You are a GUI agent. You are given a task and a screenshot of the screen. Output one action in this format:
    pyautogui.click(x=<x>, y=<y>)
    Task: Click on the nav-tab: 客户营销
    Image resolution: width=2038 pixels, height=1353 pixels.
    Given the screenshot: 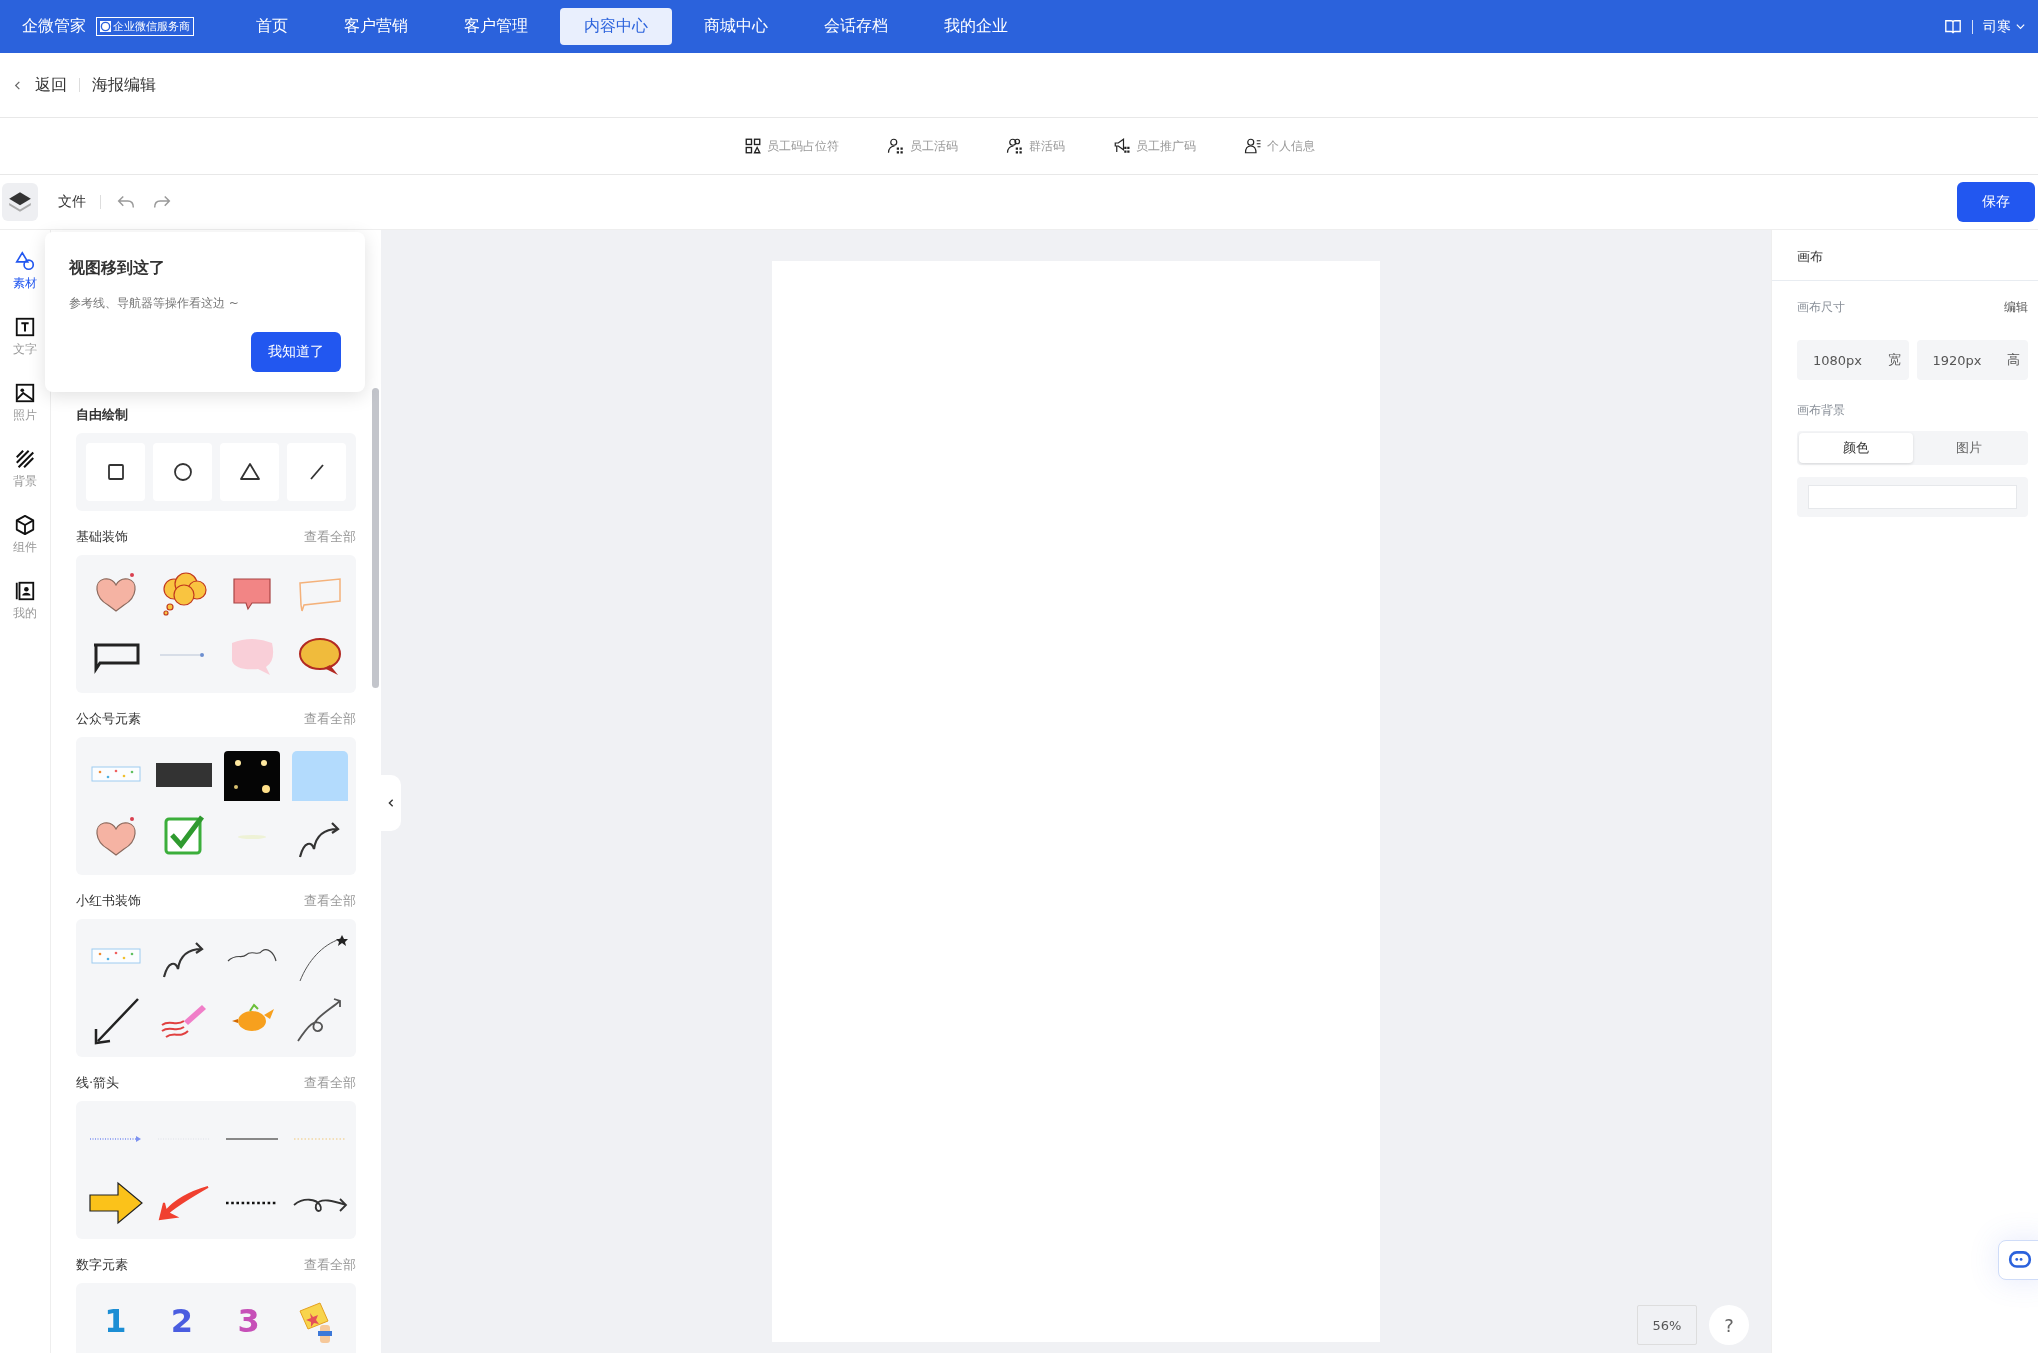 What is the action you would take?
    pyautogui.click(x=376, y=26)
    